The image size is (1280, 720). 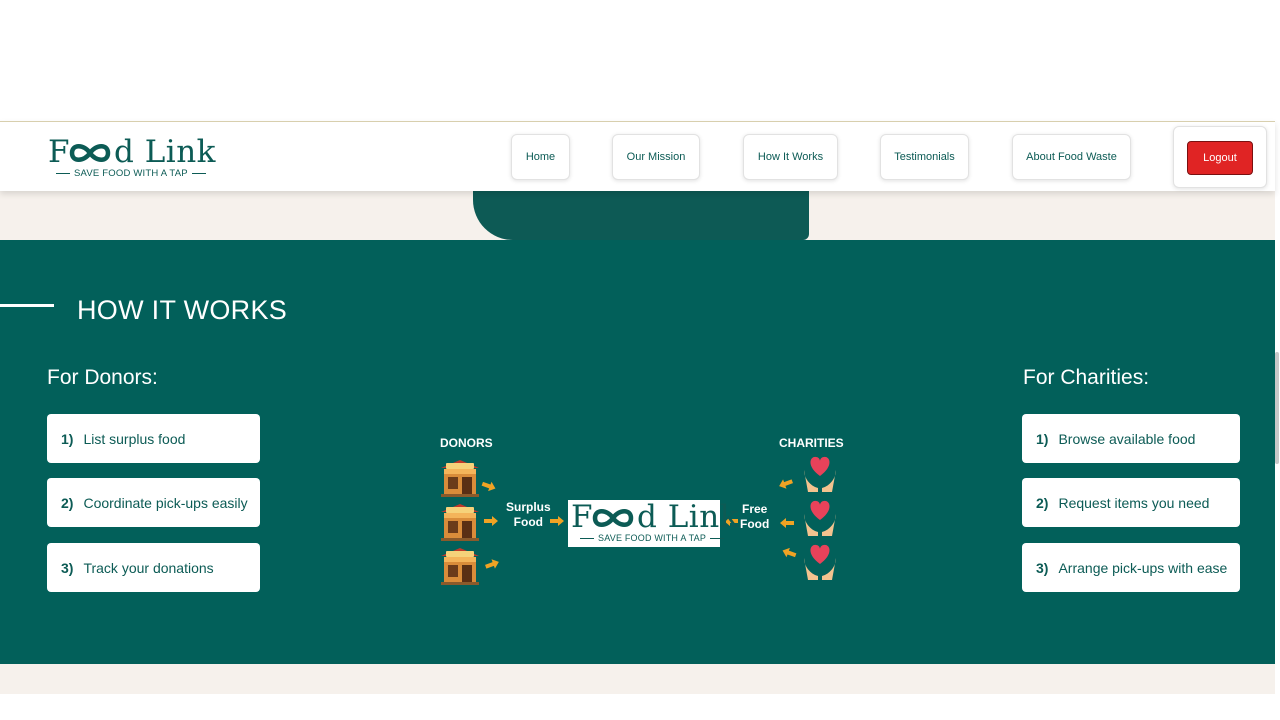 I want to click on nav-about-food-waste: About Food Waste, so click(x=1071, y=157).